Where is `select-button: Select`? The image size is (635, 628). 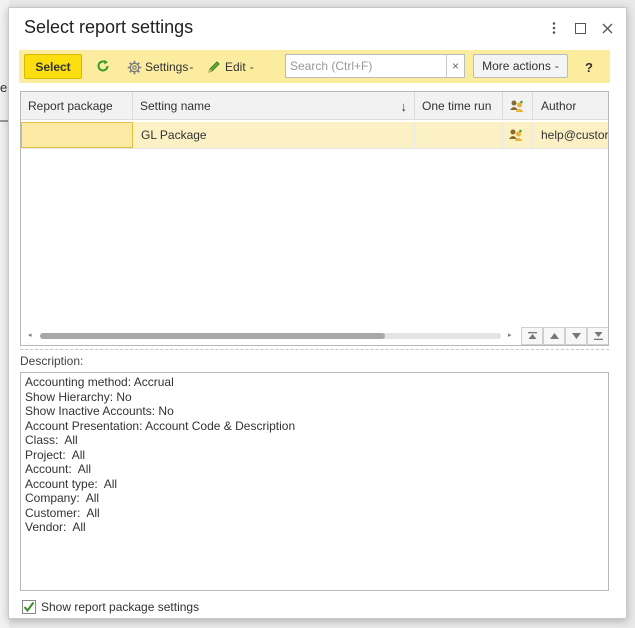 select-button: Select is located at coordinates (53, 66).